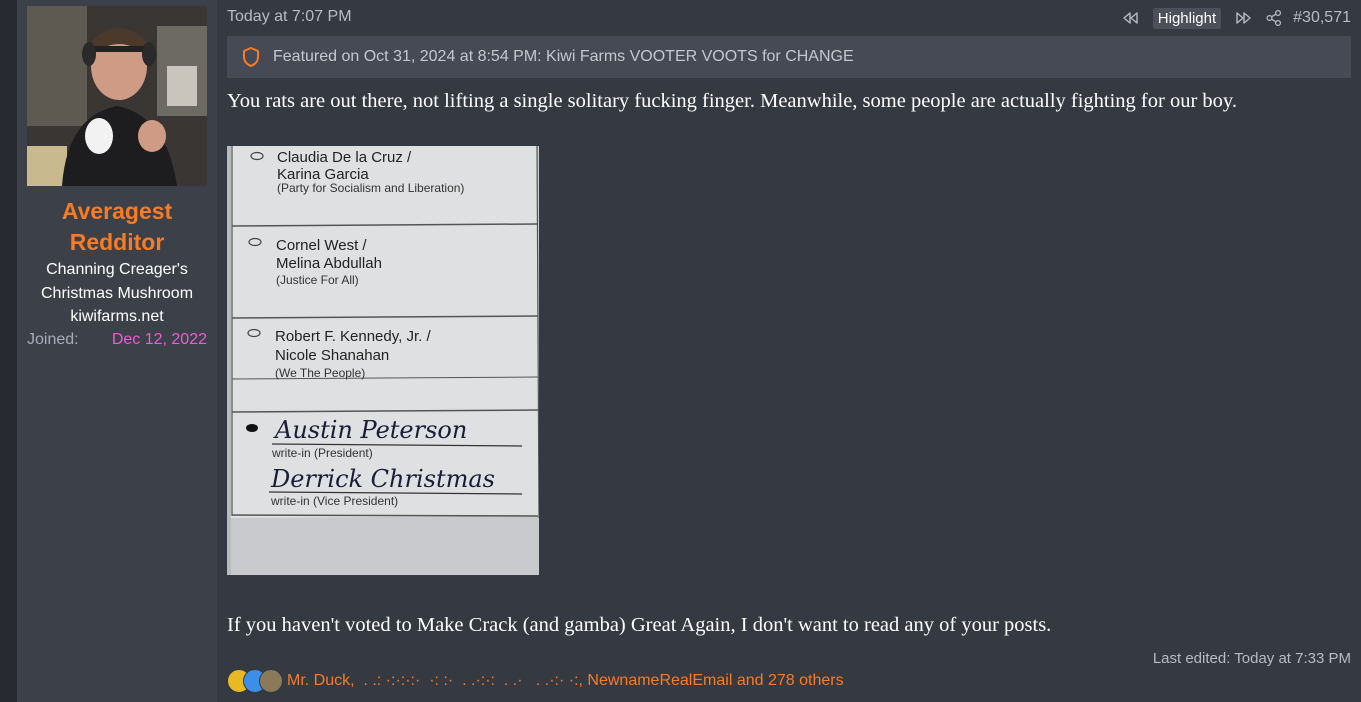 The image size is (1361, 702). I want to click on joined-date: Dec 12, 2022, so click(159, 339).